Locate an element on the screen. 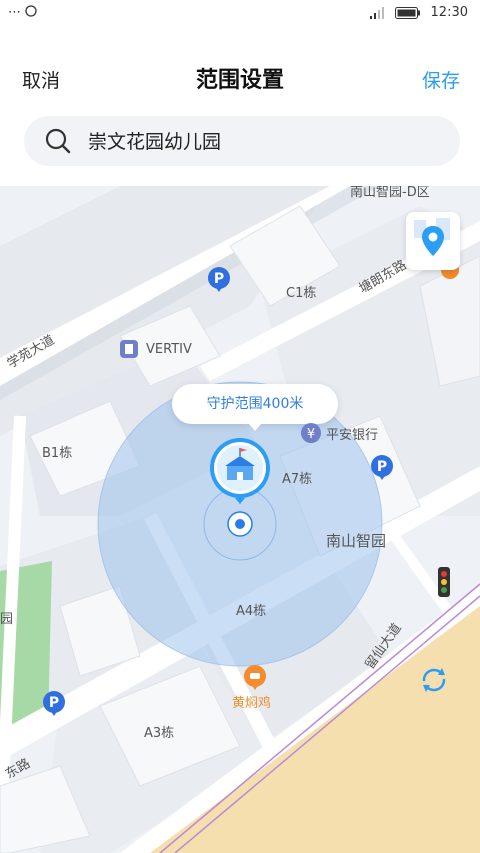 Image resolution: width=480 pixels, height=853 pixels. map-label-b1: B1栋 is located at coordinates (57, 453).